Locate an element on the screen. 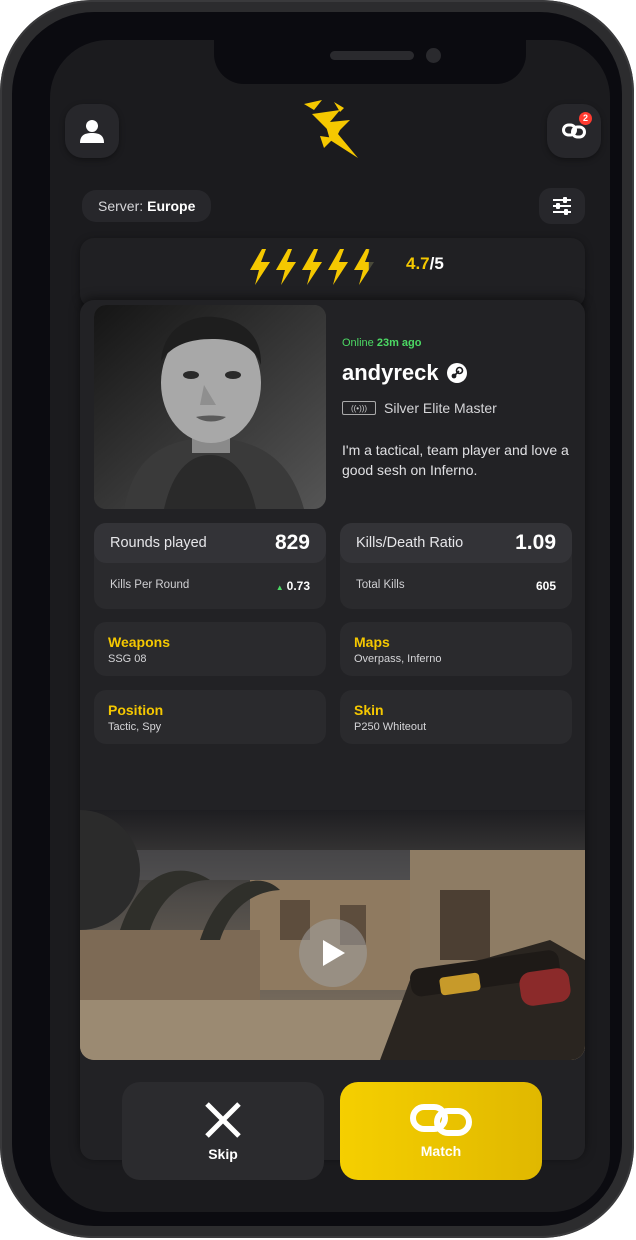 The image size is (636, 1240). detail-skin: Skin P250 Whiteout is located at coordinates (456, 717).